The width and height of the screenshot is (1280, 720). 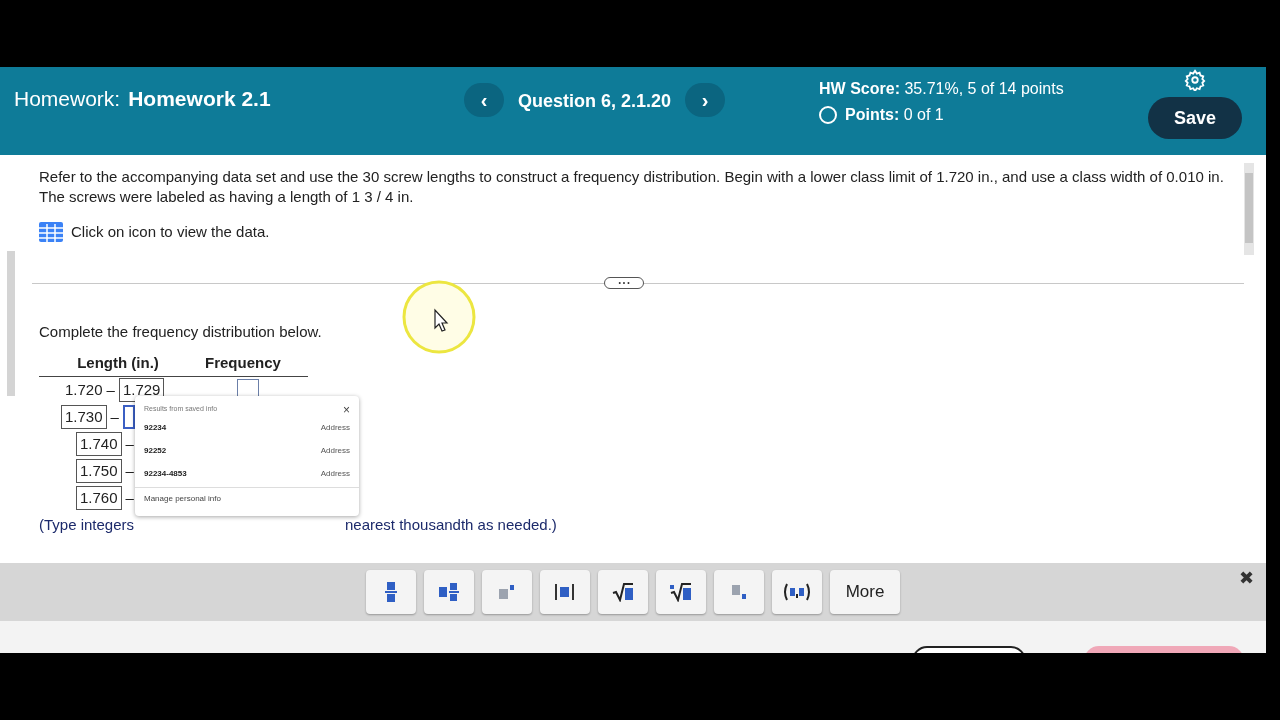 I want to click on fraction-icon, so click(x=391, y=592).